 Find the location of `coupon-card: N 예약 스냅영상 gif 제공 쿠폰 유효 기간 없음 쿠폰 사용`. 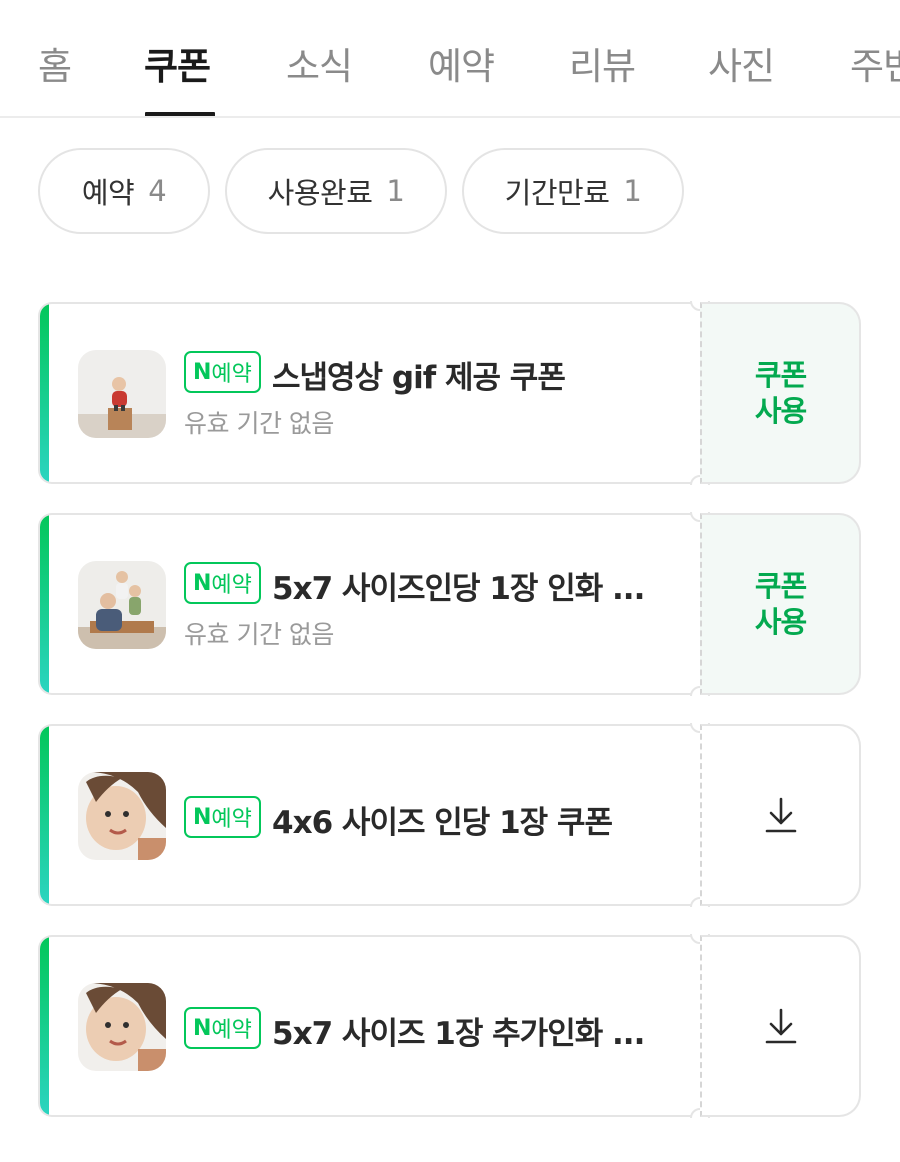

coupon-card: N 예약 스냅영상 gif 제공 쿠폰 유효 기간 없음 쿠폰 사용 is located at coordinates (449, 393).